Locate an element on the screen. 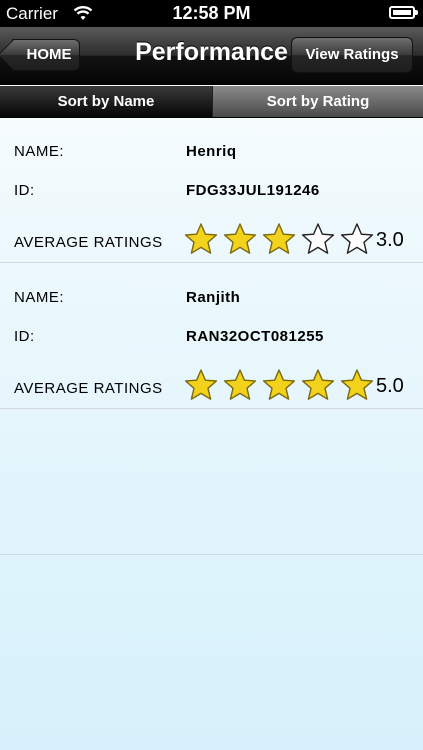  id-value: FDG33JUL191246 is located at coordinates (253, 190).